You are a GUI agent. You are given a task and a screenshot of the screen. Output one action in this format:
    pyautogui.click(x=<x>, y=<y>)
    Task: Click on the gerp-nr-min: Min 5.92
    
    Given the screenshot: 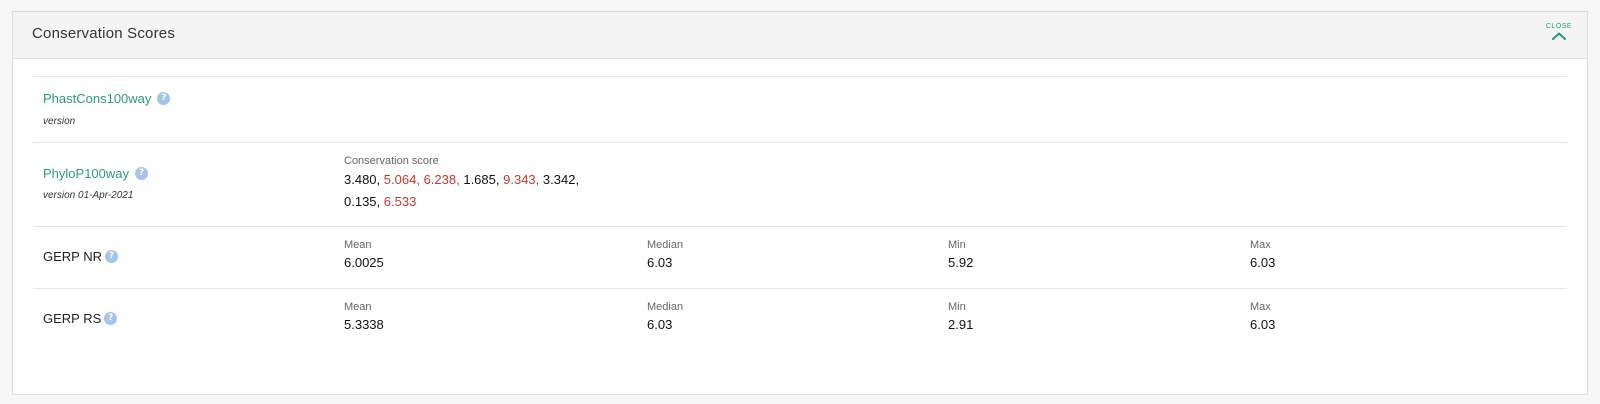 What is the action you would take?
    pyautogui.click(x=960, y=254)
    